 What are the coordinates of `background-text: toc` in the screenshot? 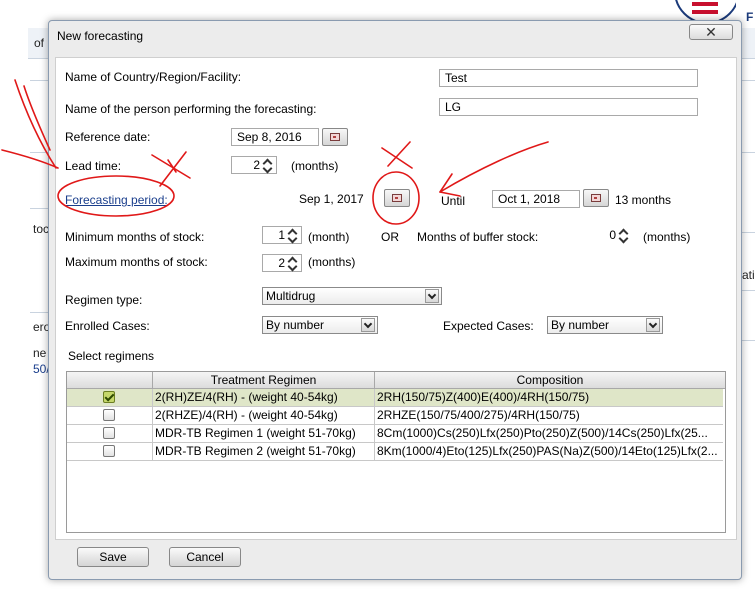 It's located at (41, 229).